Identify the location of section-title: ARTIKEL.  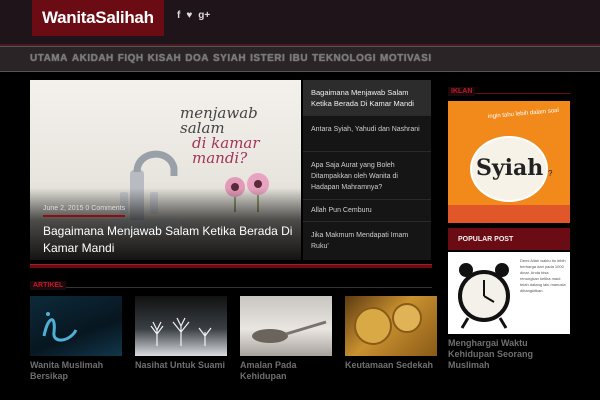
(48, 285).